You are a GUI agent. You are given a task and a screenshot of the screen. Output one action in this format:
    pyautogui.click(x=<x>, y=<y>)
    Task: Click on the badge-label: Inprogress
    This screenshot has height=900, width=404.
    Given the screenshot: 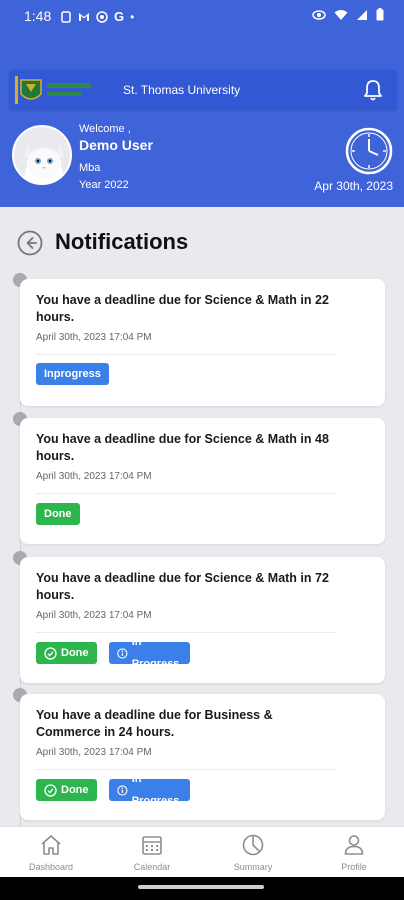 What is the action you would take?
    pyautogui.click(x=72, y=374)
    